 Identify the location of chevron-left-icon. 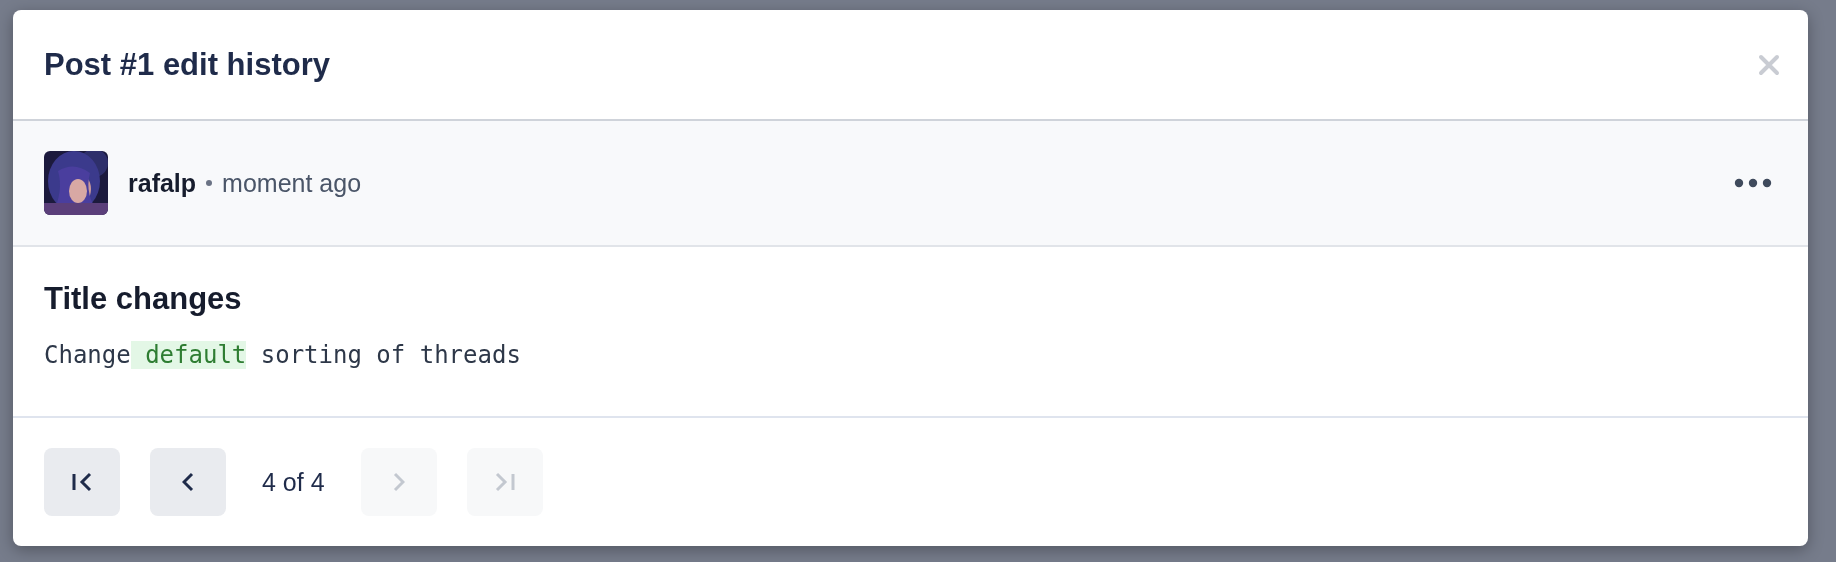
(188, 482).